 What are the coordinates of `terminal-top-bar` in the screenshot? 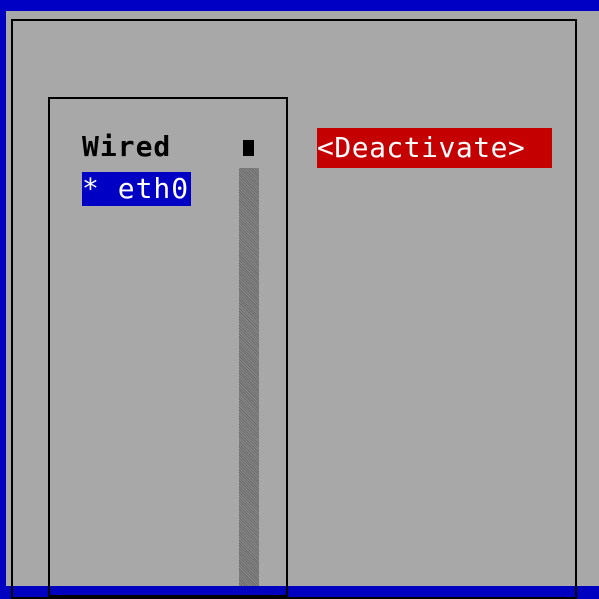 It's located at (299, 5).